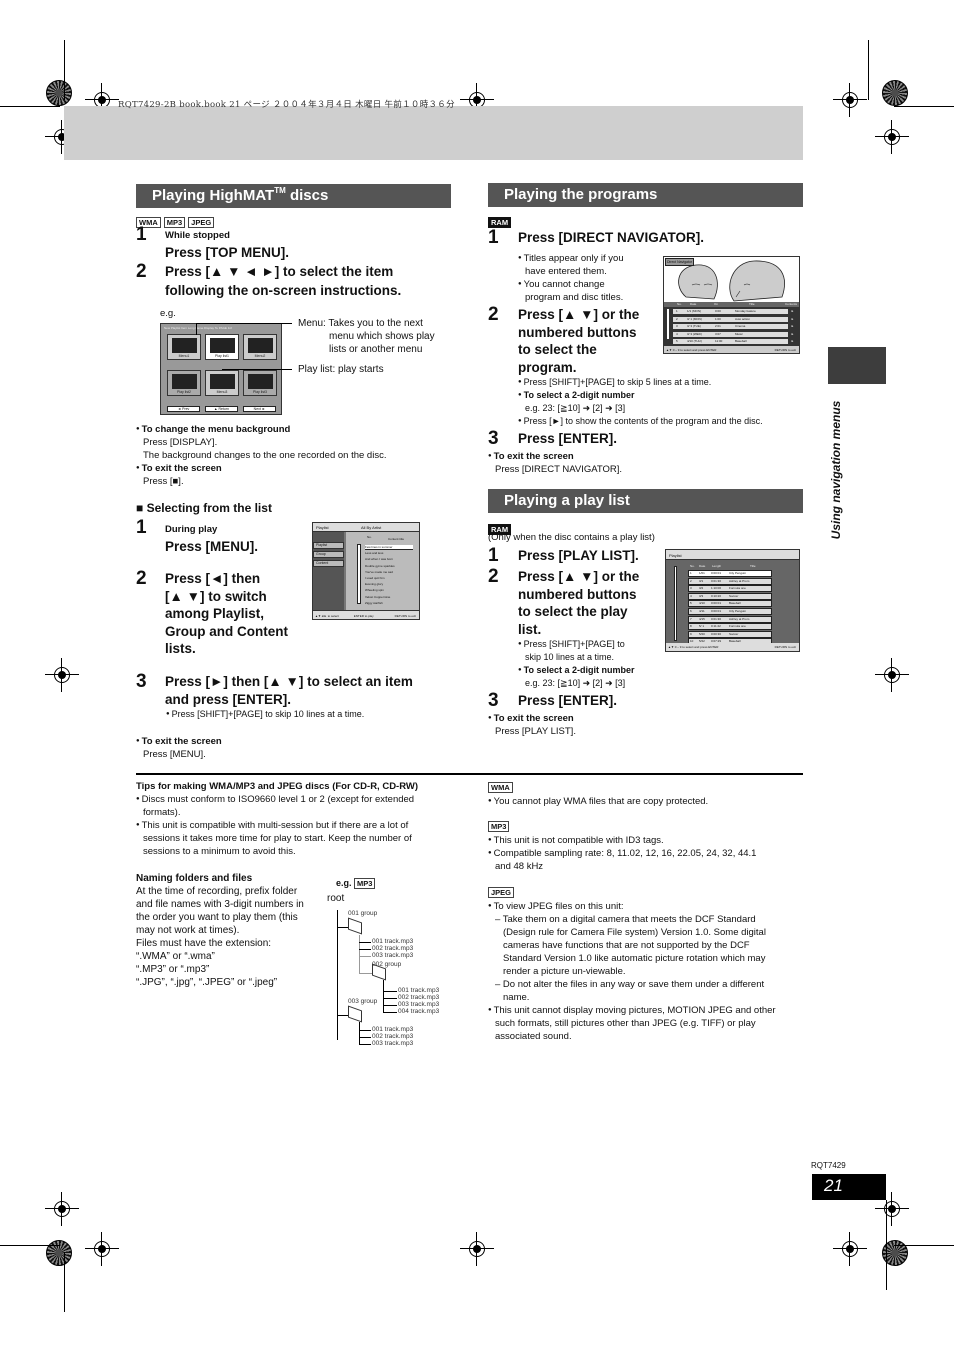 The height and width of the screenshot is (1351, 954). Describe the element at coordinates (379, 571) in the screenshot. I see `list-row: You've made me sad` at that location.